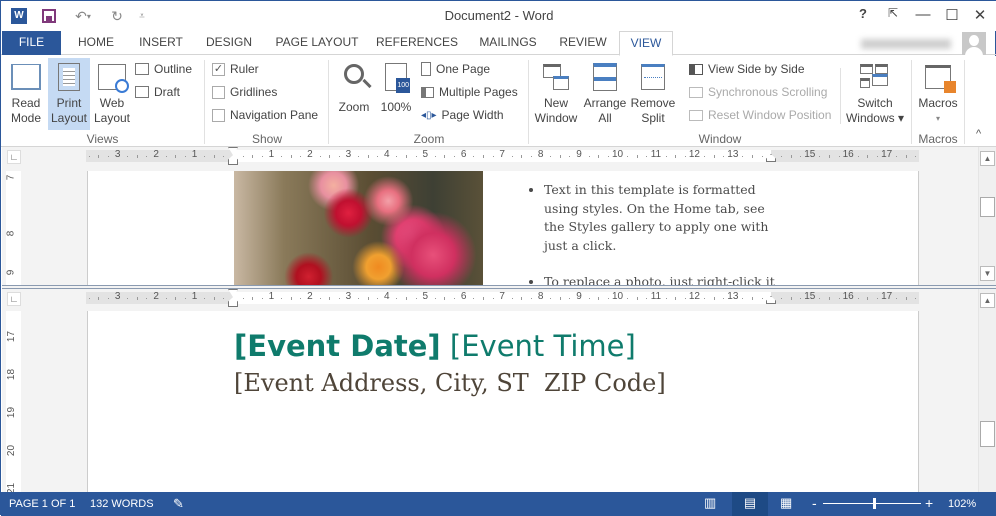 The height and width of the screenshot is (516, 996). What do you see at coordinates (417, 43) in the screenshot?
I see `tab-references: REFERENCES` at bounding box center [417, 43].